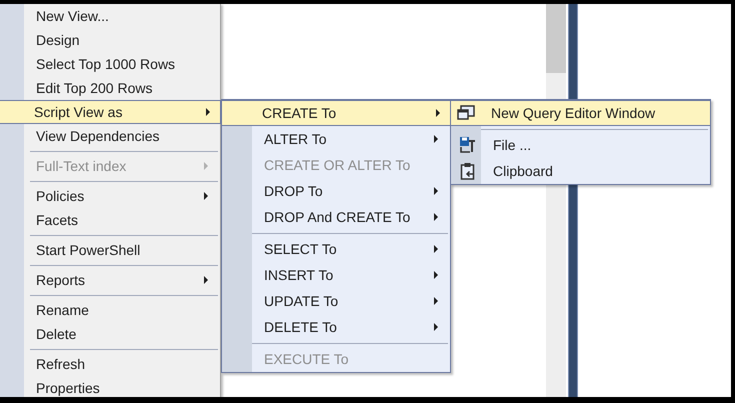 Image resolution: width=735 pixels, height=403 pixels. Describe the element at coordinates (336, 301) in the screenshot. I see `menu-item: UPDATE To` at that location.